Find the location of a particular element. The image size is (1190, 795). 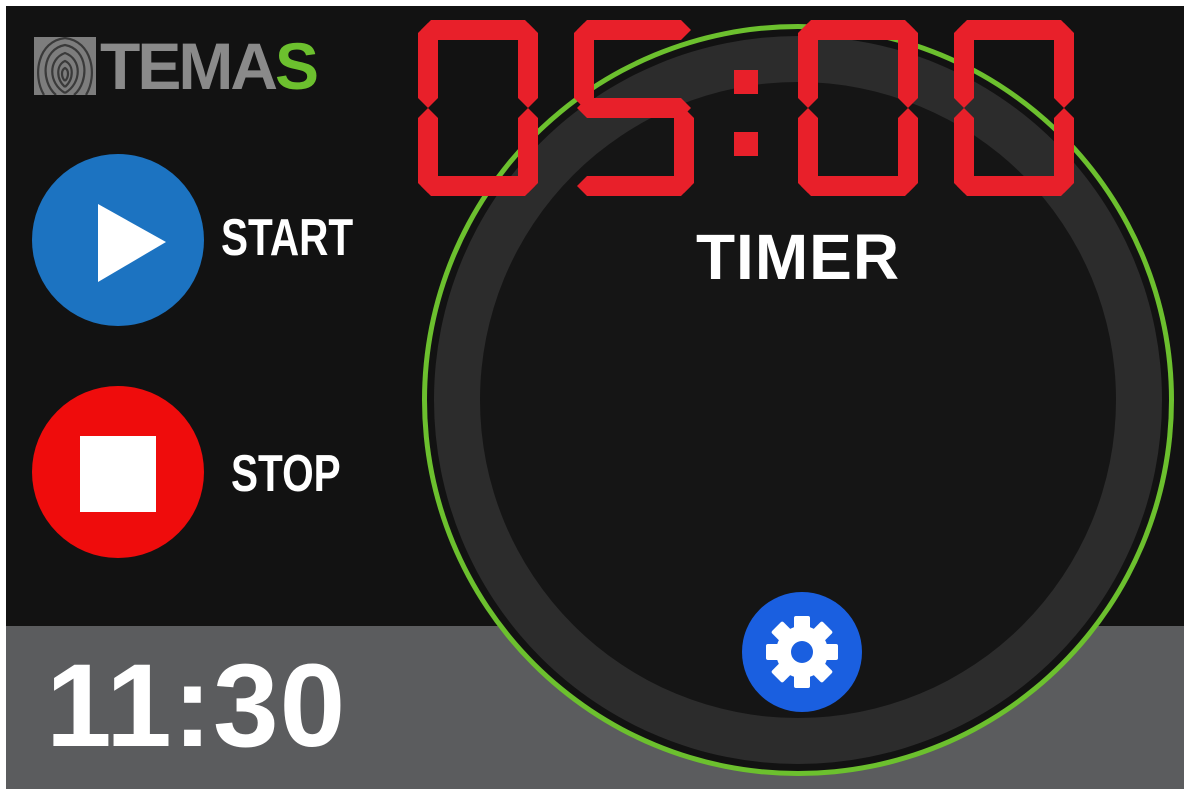

brand-name-accent: S is located at coordinates (296, 66).